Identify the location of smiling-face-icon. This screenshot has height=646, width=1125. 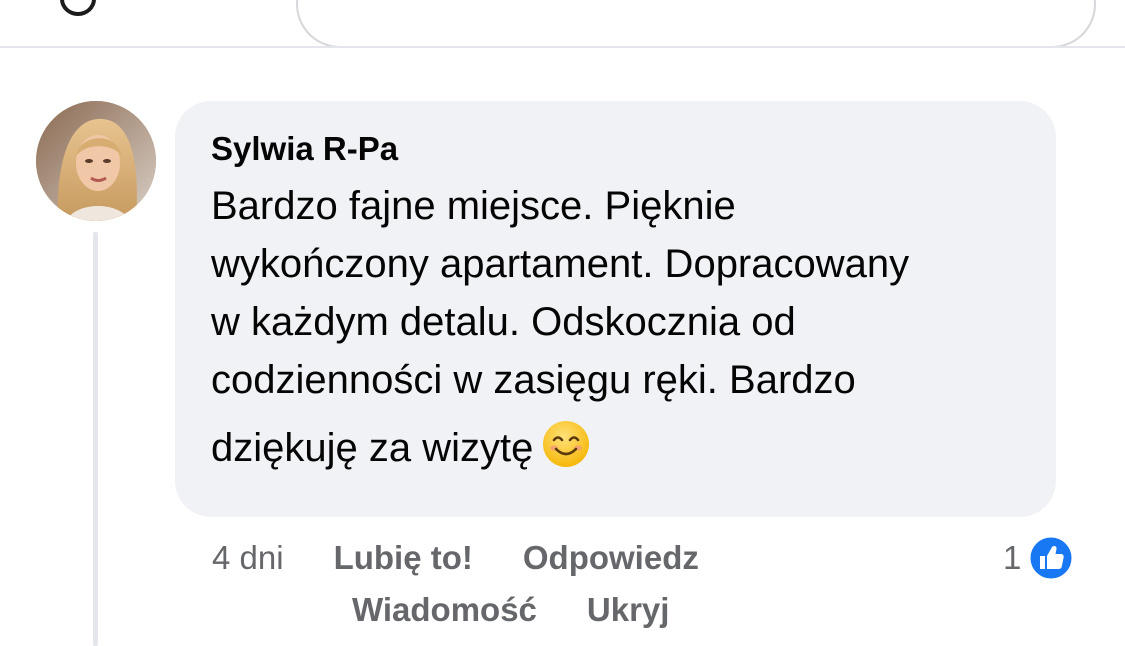
(566, 444).